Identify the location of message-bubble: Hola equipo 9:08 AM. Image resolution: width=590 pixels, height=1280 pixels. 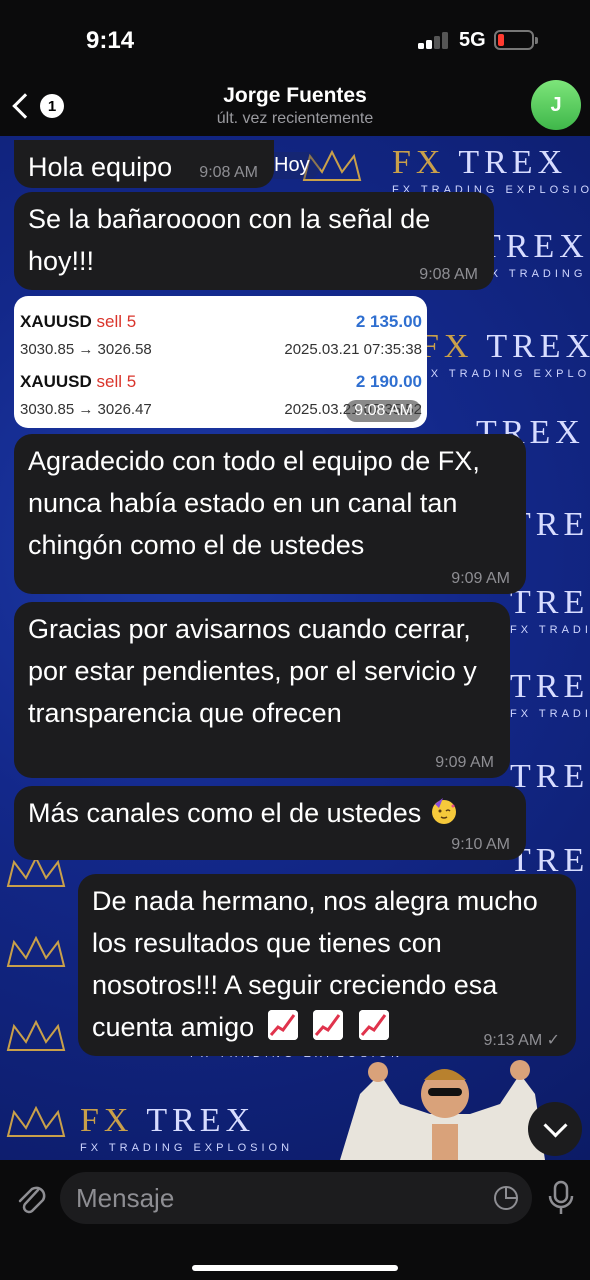
(144, 164).